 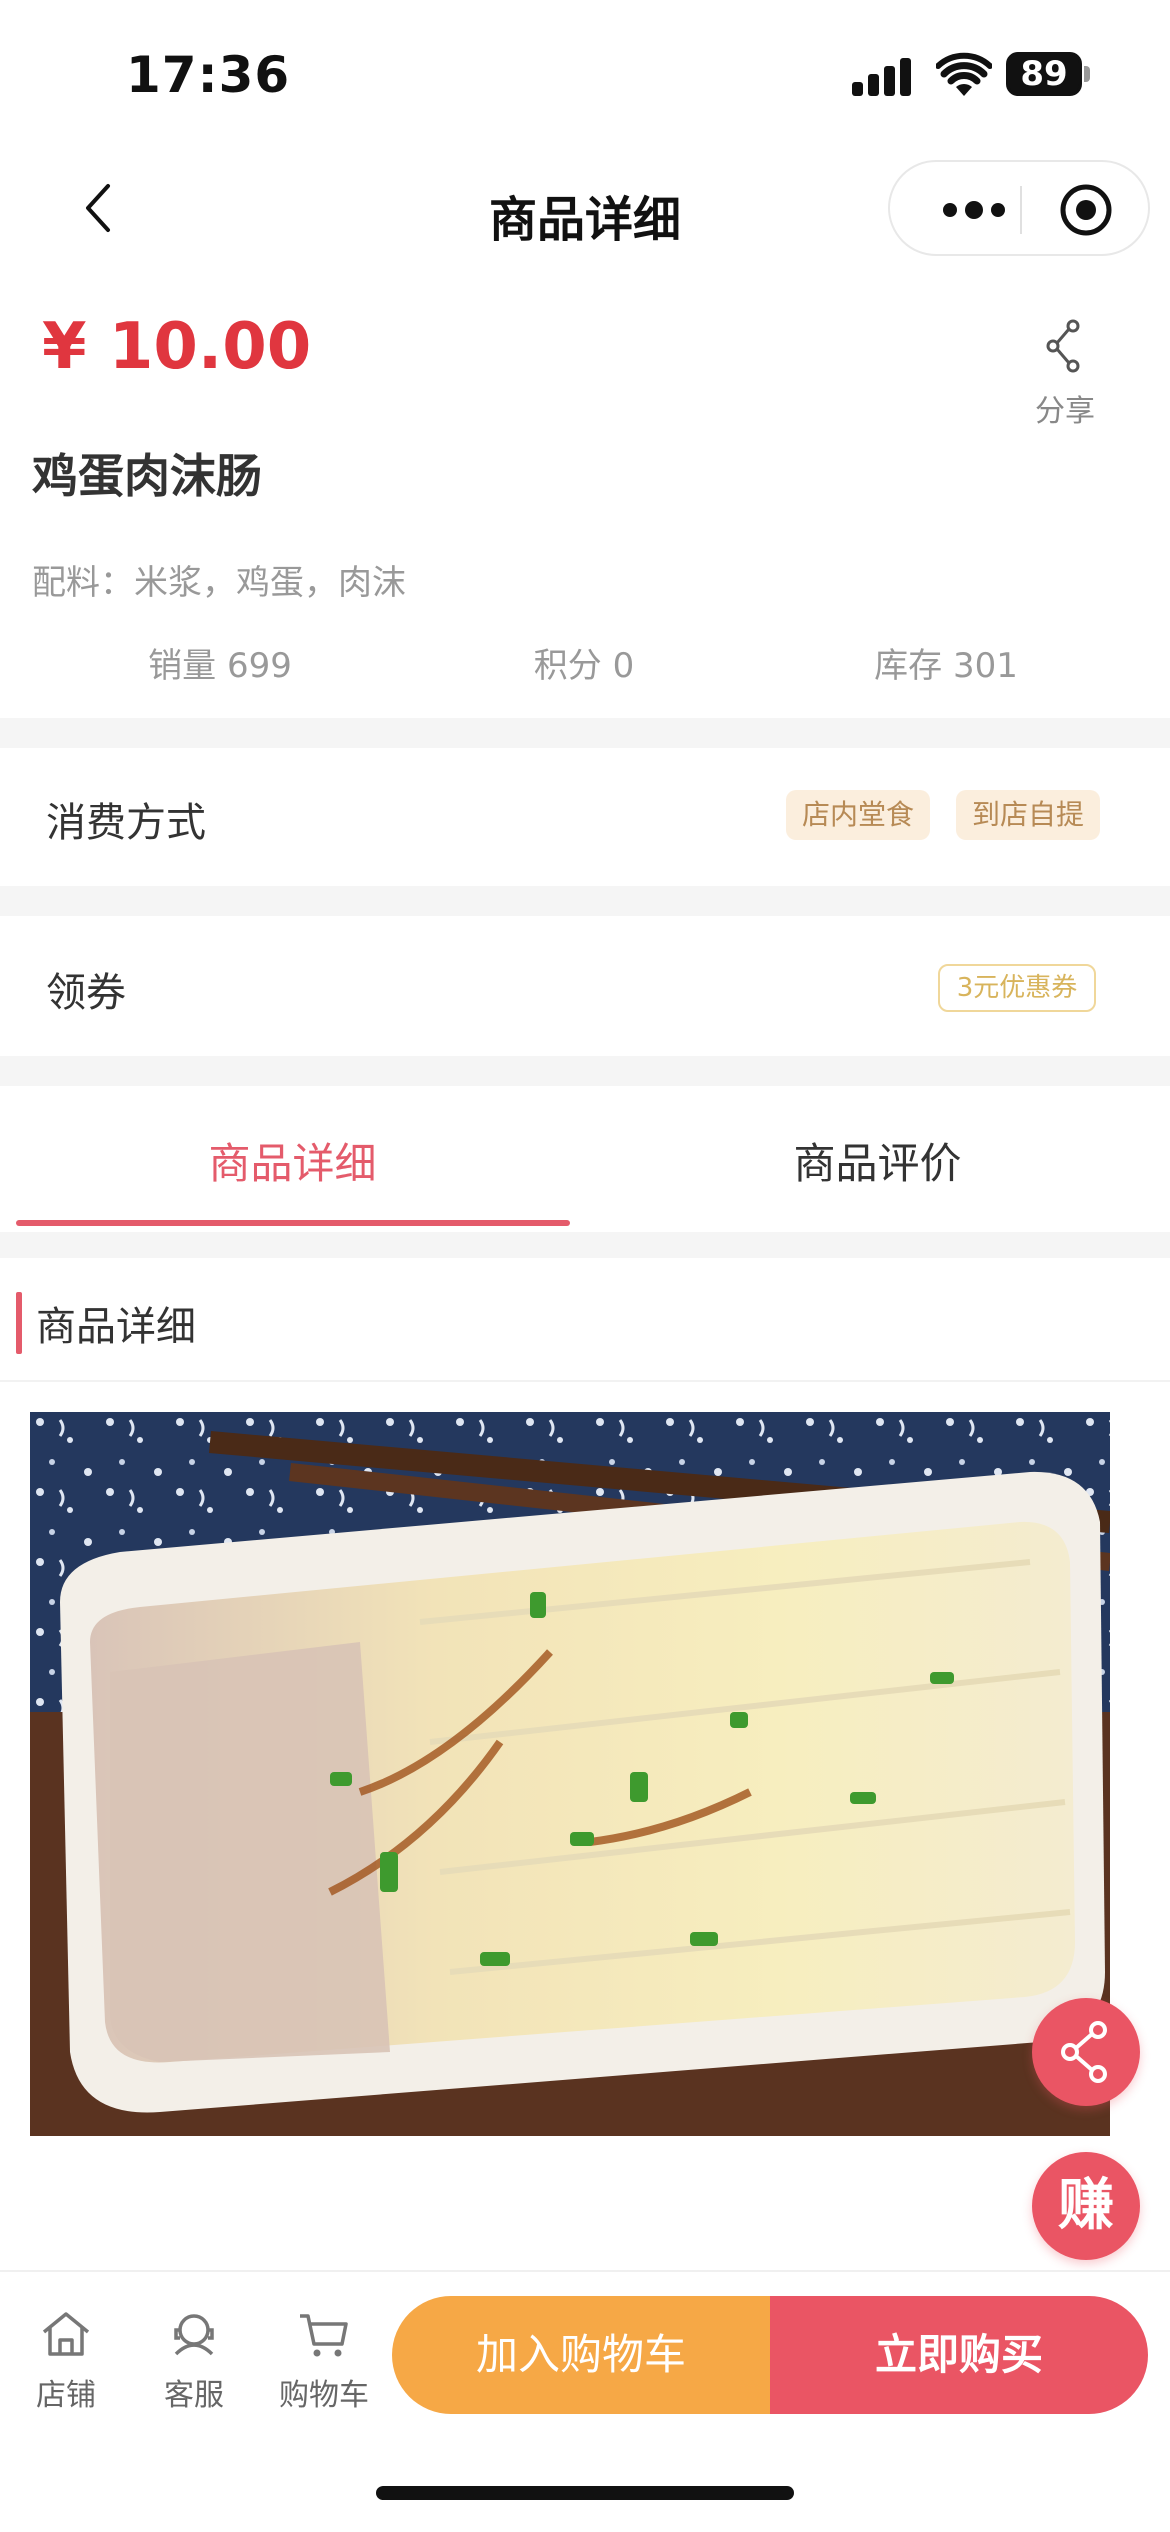 What do you see at coordinates (585, 75) in the screenshot?
I see `status-bar: 17:36 89` at bounding box center [585, 75].